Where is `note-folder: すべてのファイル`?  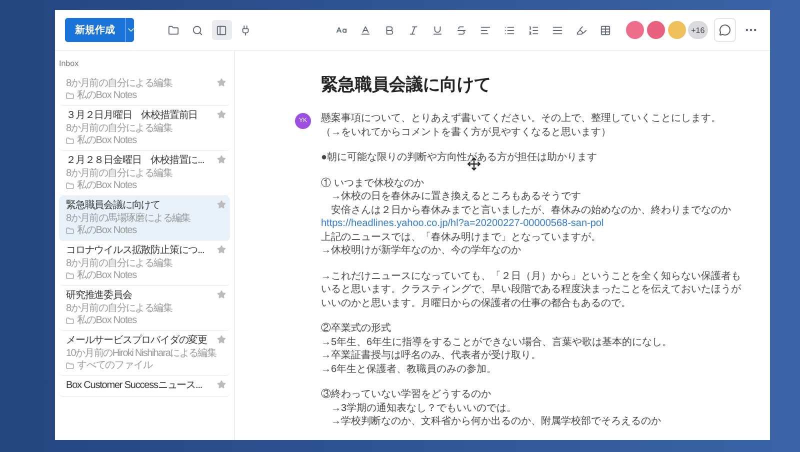
note-folder: すべてのファイル is located at coordinates (114, 365).